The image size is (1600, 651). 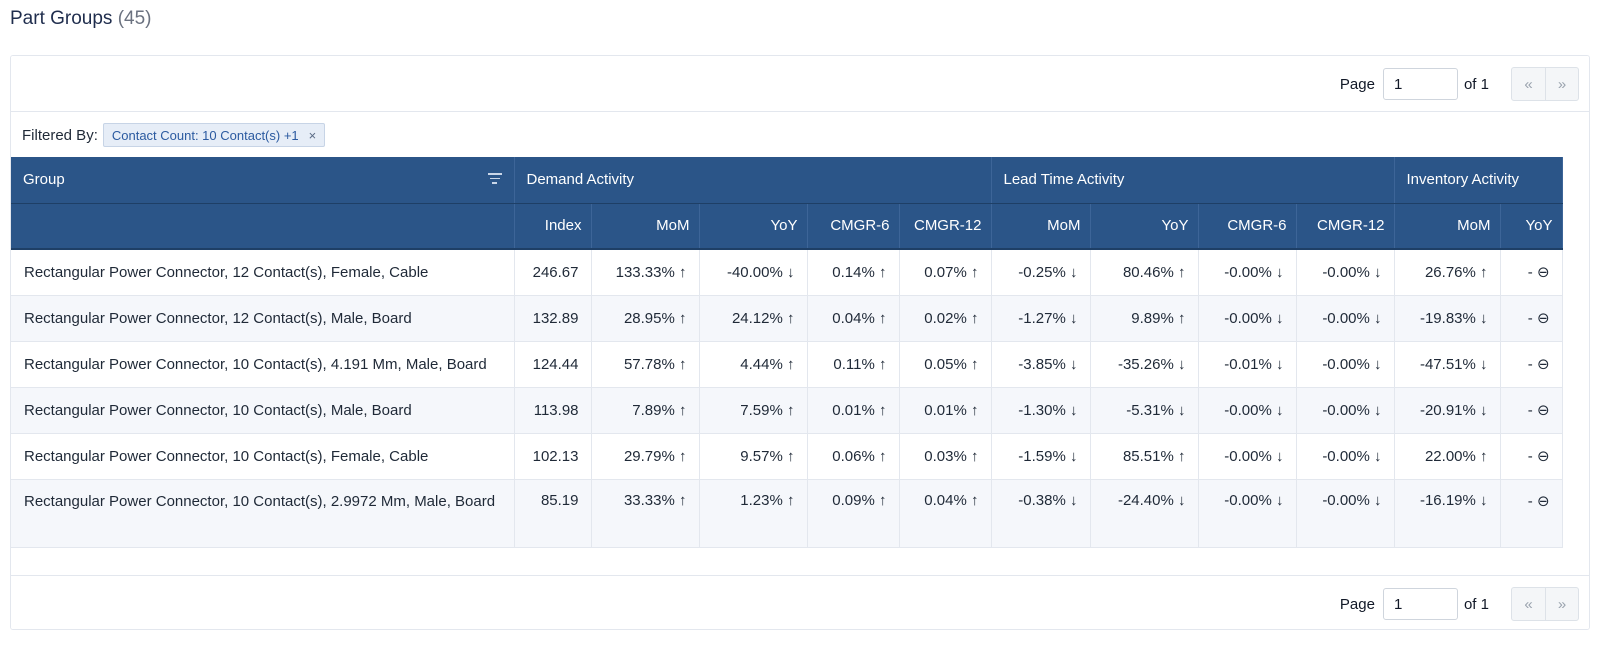 What do you see at coordinates (553, 226) in the screenshot?
I see `column-header: Index` at bounding box center [553, 226].